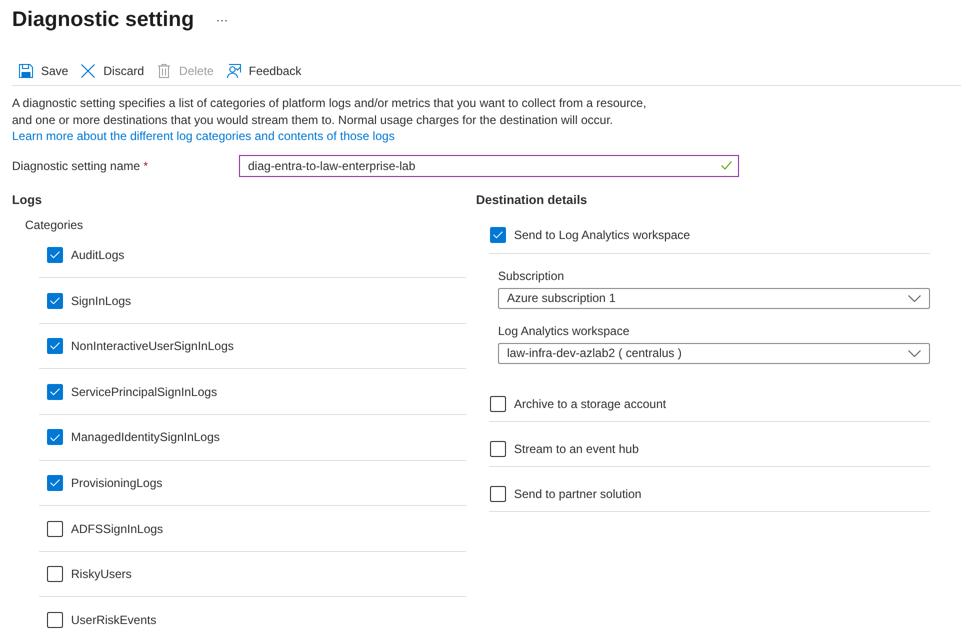  What do you see at coordinates (590, 404) in the screenshot?
I see `checkbox-label: Archive to a storage account` at bounding box center [590, 404].